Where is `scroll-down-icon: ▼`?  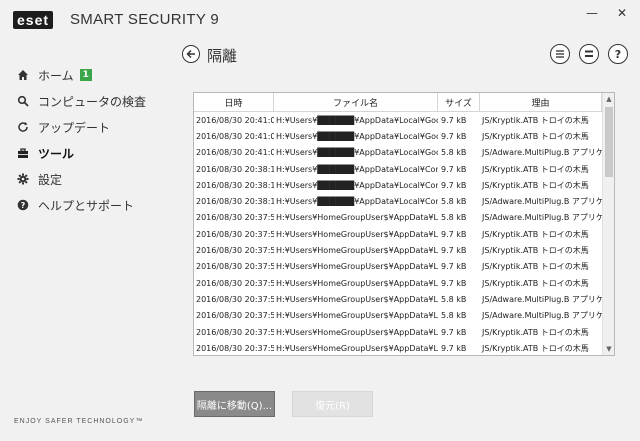
scroll-down-icon: ▼ is located at coordinates (608, 349).